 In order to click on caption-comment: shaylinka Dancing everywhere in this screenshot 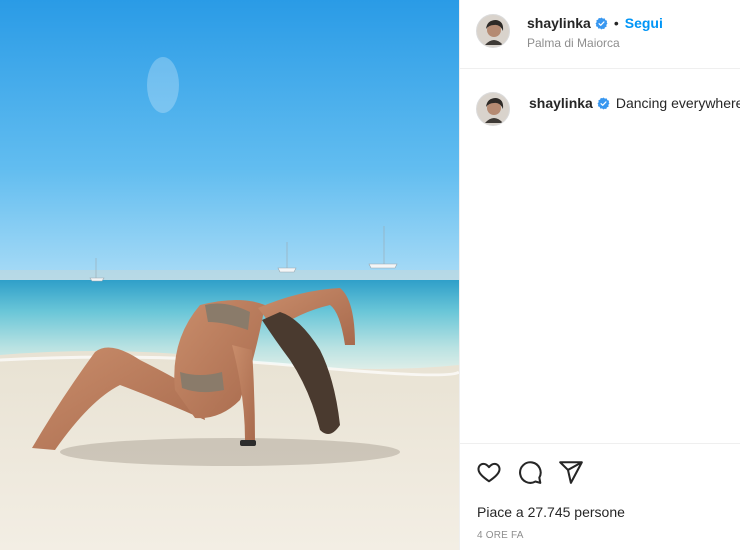, I will do `click(600, 109)`.